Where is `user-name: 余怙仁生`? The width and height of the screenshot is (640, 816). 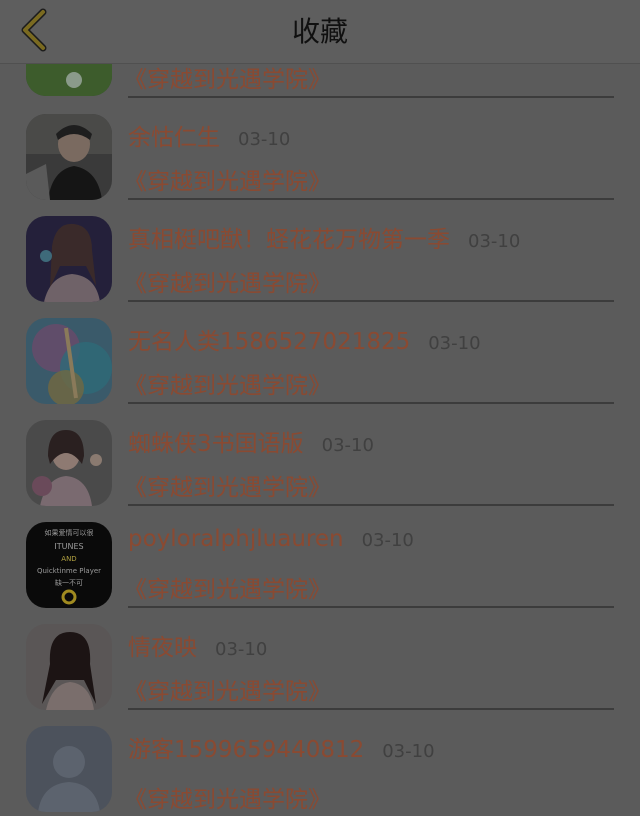 user-name: 余怙仁生 is located at coordinates (174, 135).